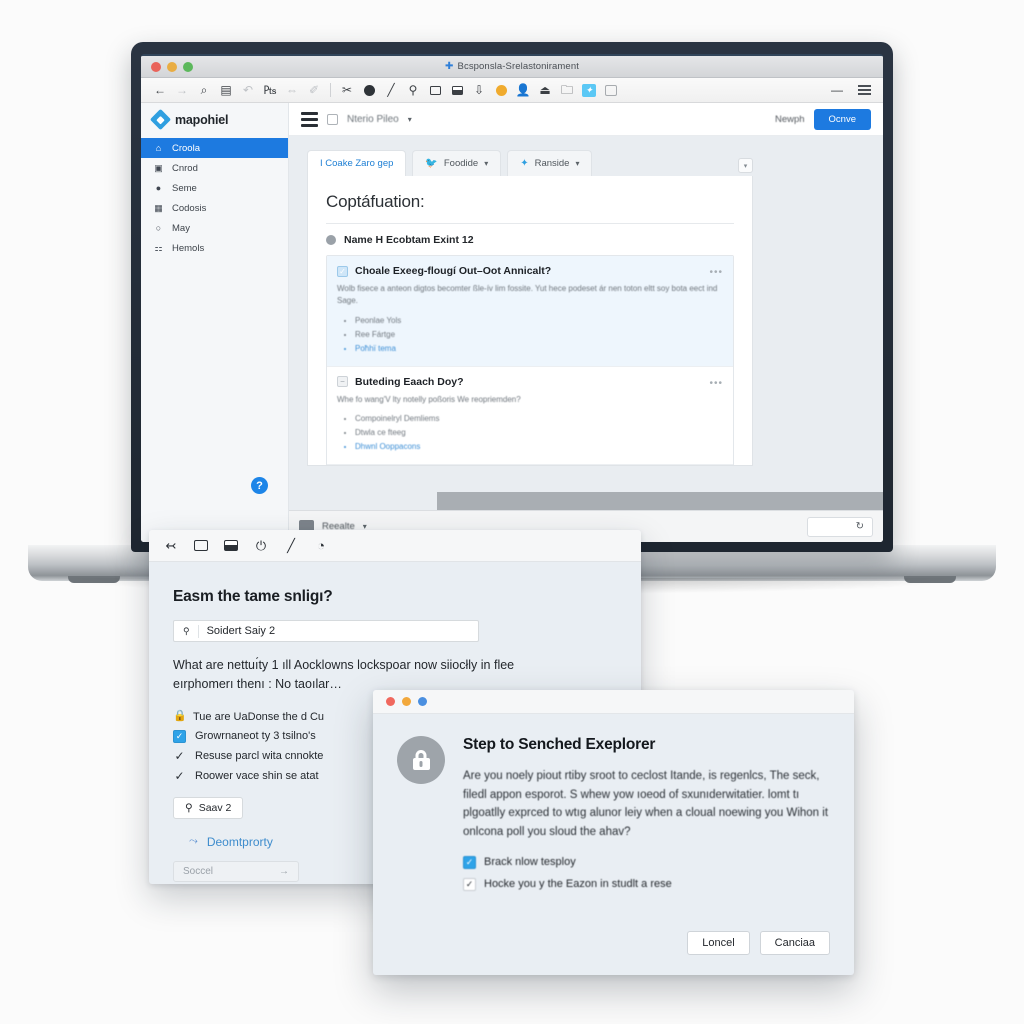 The height and width of the screenshot is (1024, 1024). Describe the element at coordinates (158, 247) in the screenshot. I see `users-icon: ⚏` at that location.